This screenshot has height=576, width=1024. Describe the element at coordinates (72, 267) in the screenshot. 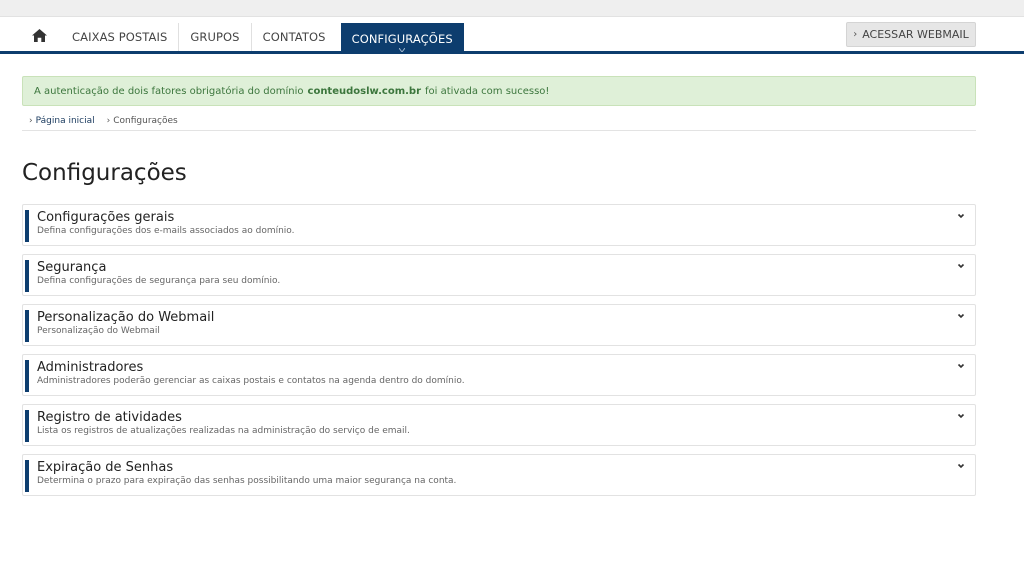

I see `section-title: Segurança` at that location.